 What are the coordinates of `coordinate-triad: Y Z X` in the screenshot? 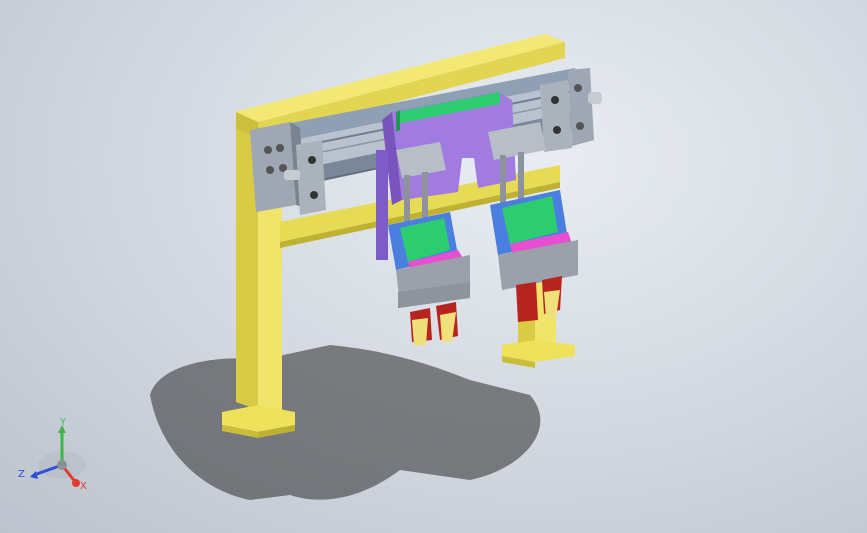 It's located at (57, 455).